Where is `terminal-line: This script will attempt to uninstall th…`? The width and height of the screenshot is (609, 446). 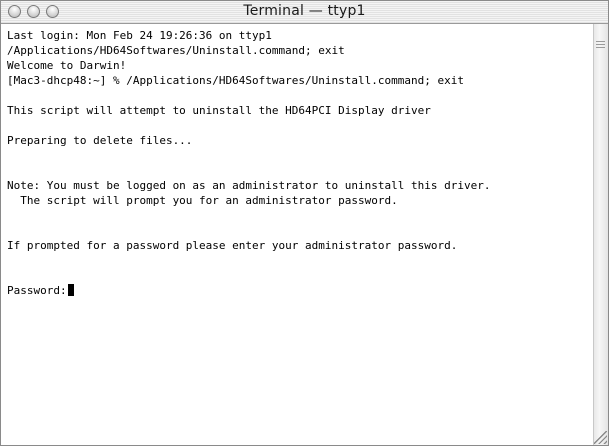
terminal-line: This script will attempt to uninstall th… is located at coordinates (219, 110).